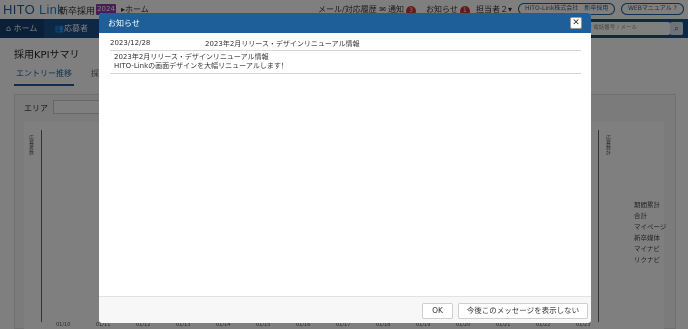 The image size is (688, 329). What do you see at coordinates (130, 43) in the screenshot?
I see `news-date: 2023/12/28` at bounding box center [130, 43].